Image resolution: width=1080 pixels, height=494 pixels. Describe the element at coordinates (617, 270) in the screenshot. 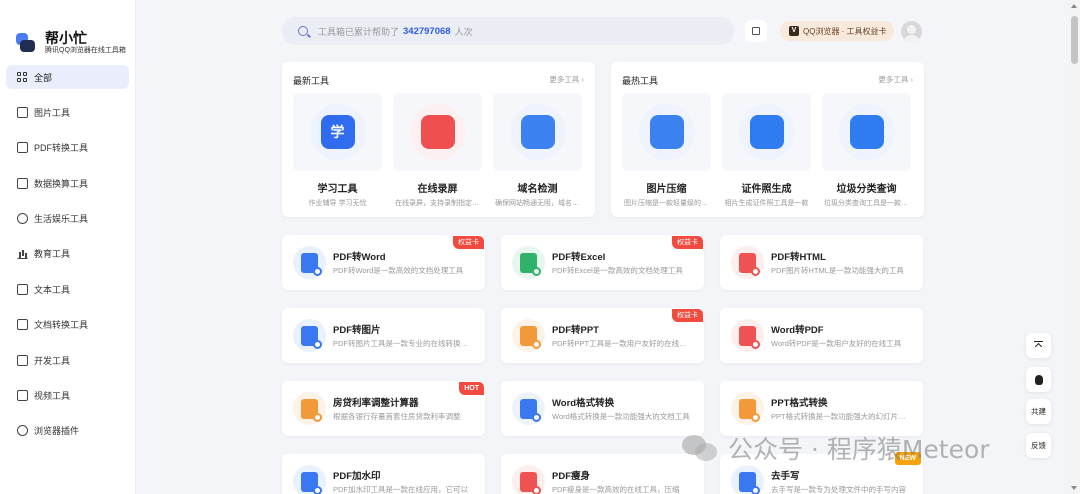

I see `tool-description: PDF转Excel是一款高效的文档处理工具` at that location.